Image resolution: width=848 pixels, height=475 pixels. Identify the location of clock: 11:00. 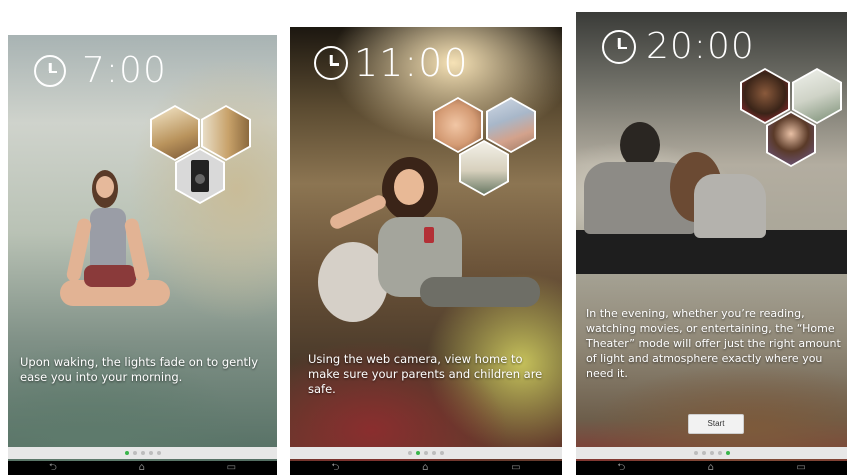
(391, 63).